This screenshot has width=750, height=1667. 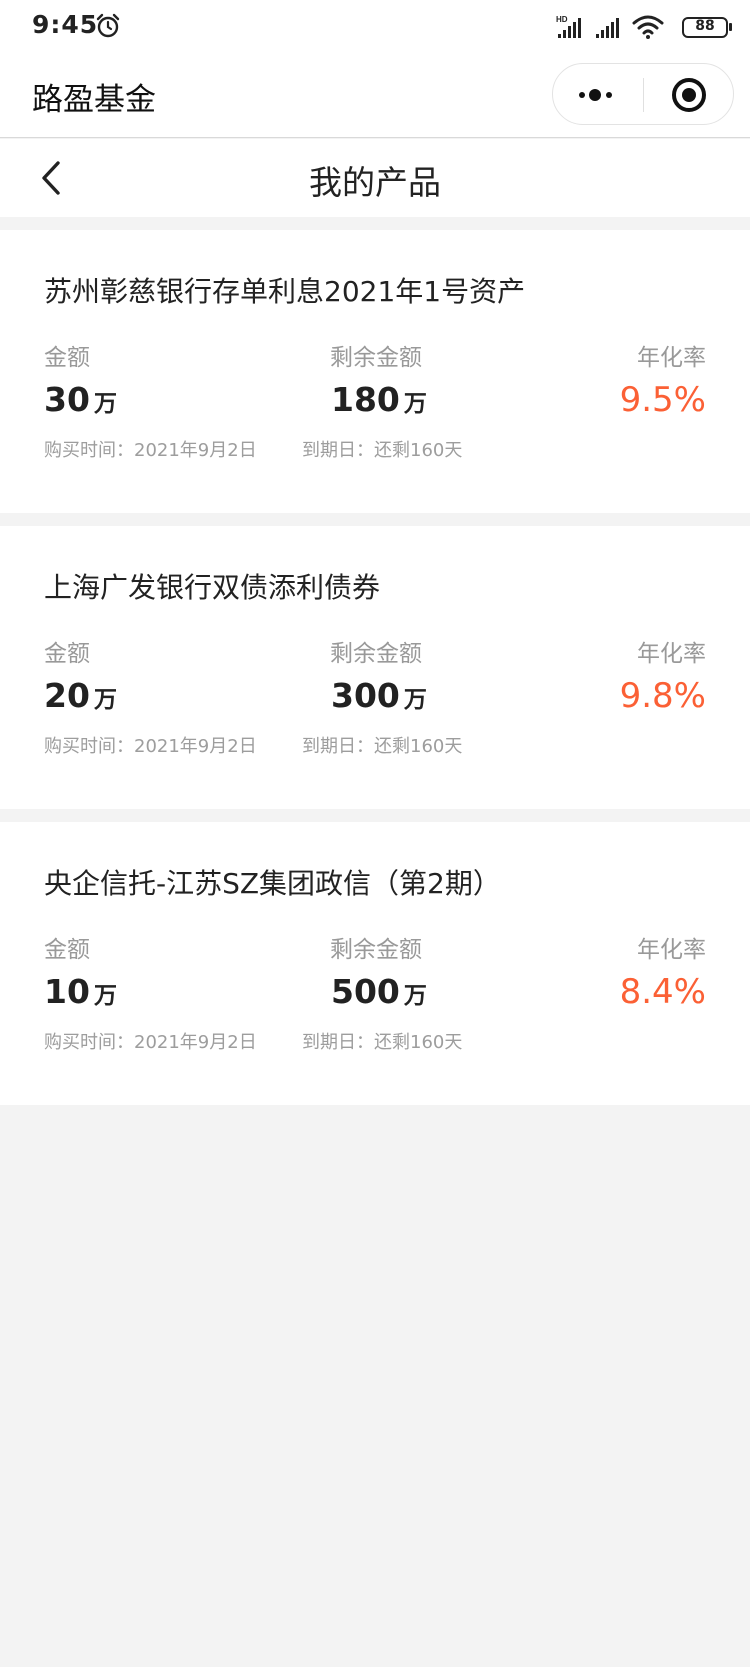 I want to click on alarm-clock-icon, so click(x=108, y=25).